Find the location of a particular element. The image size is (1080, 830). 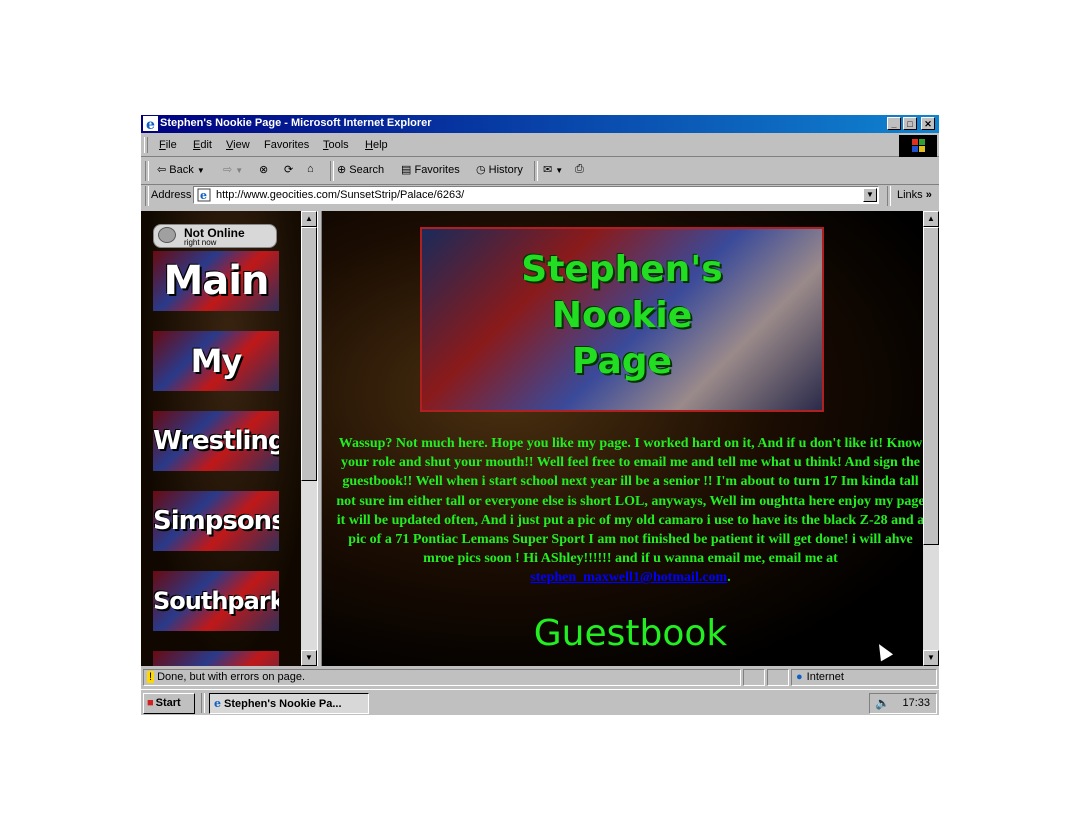

maximize-button: □ is located at coordinates (910, 123).